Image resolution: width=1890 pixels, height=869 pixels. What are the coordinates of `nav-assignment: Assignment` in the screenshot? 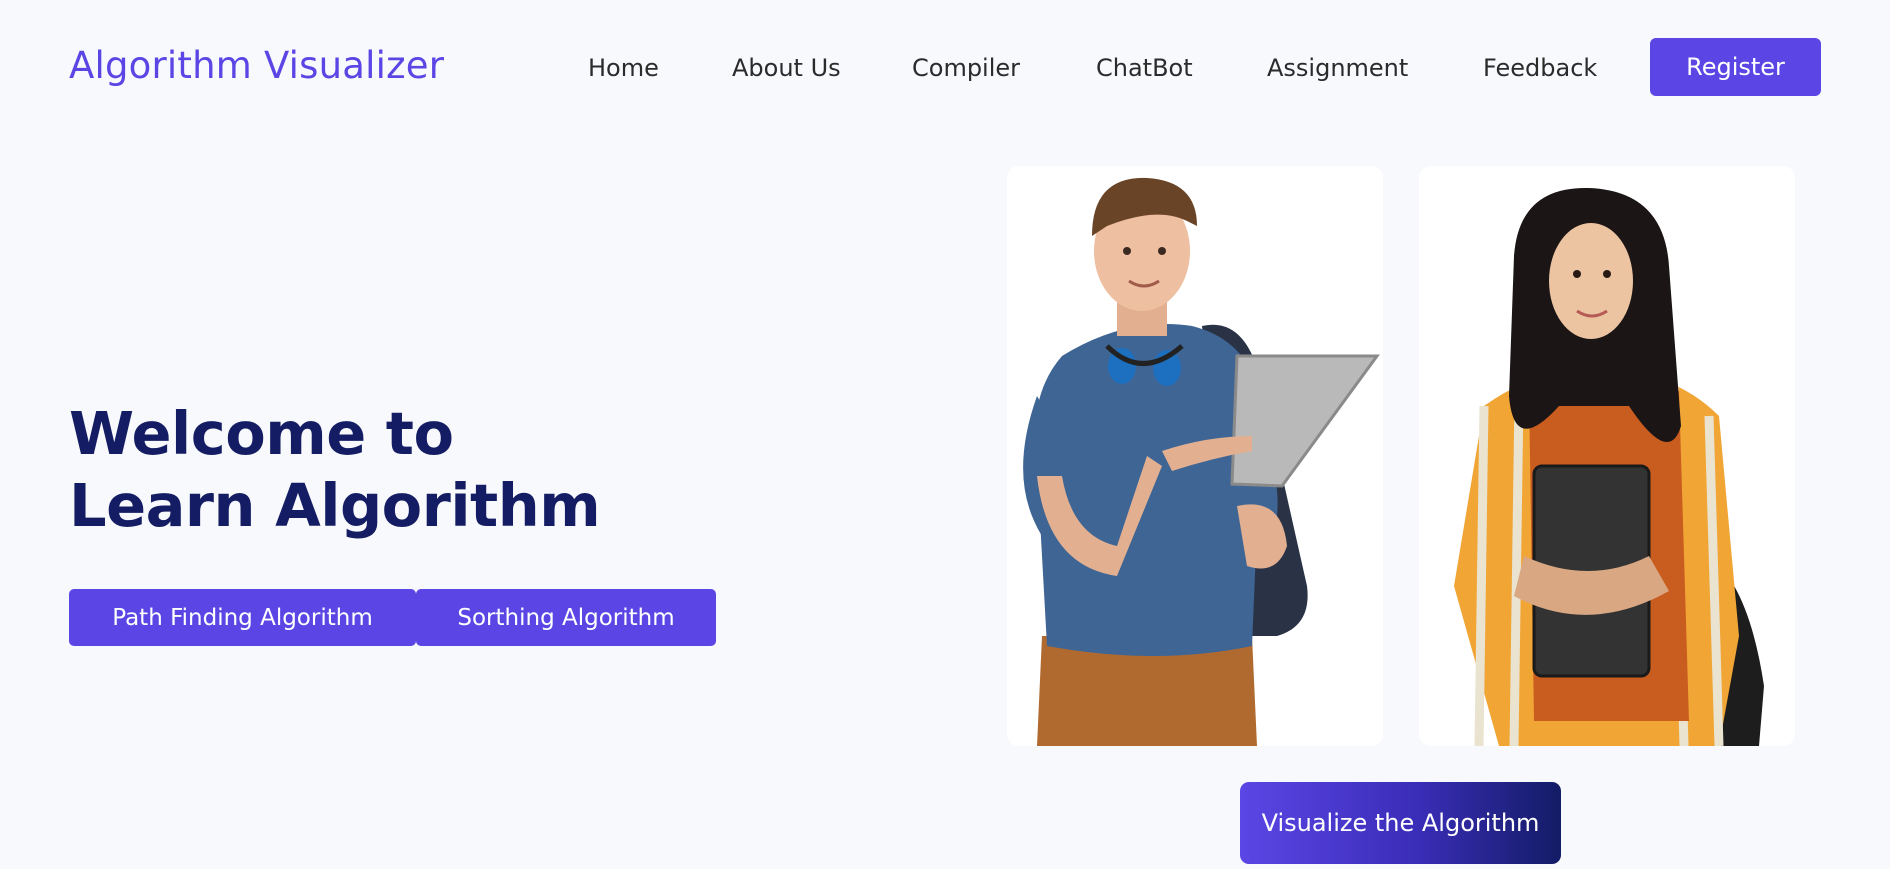 It's located at (1337, 68).